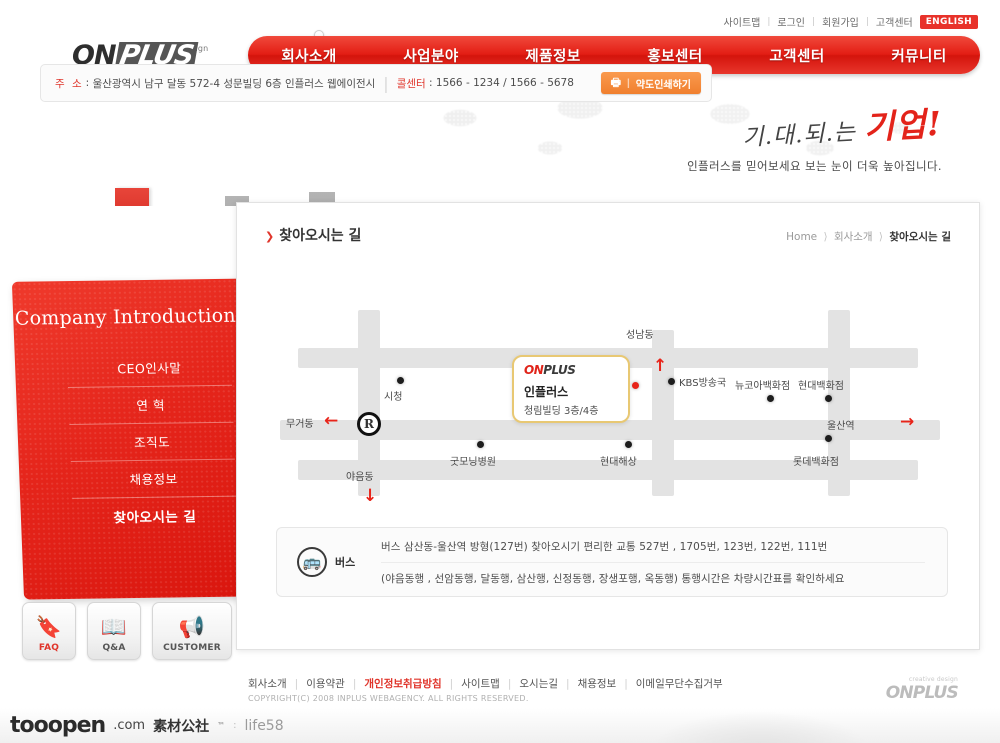  What do you see at coordinates (500, 725) in the screenshot?
I see `watermark-bar: tooopen .com 素材公社 ™ : life58` at bounding box center [500, 725].